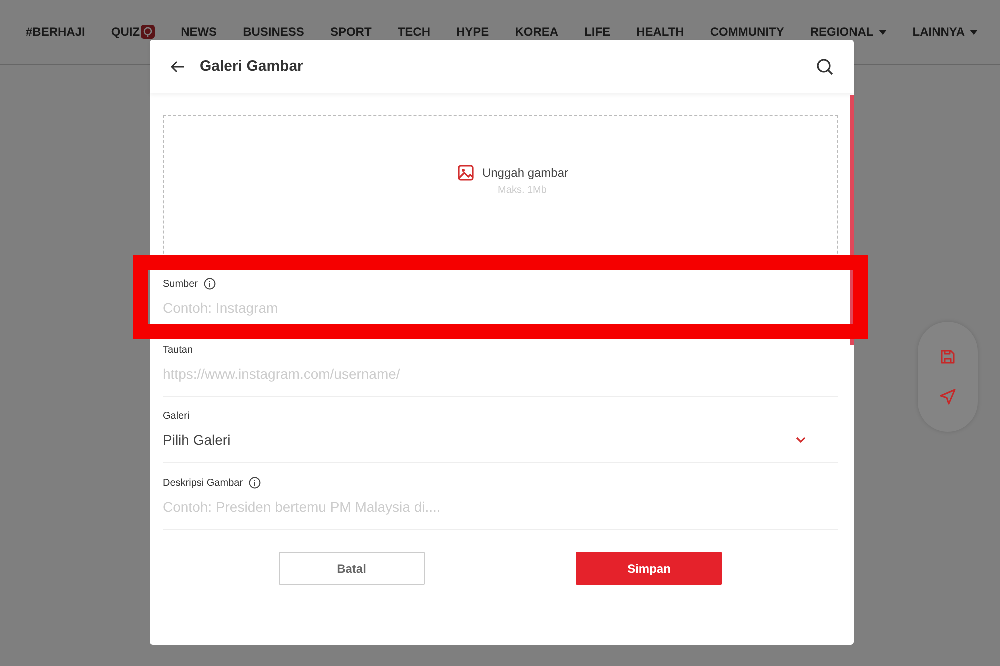 This screenshot has height=666, width=1000. I want to click on action-button: Batal, so click(351, 568).